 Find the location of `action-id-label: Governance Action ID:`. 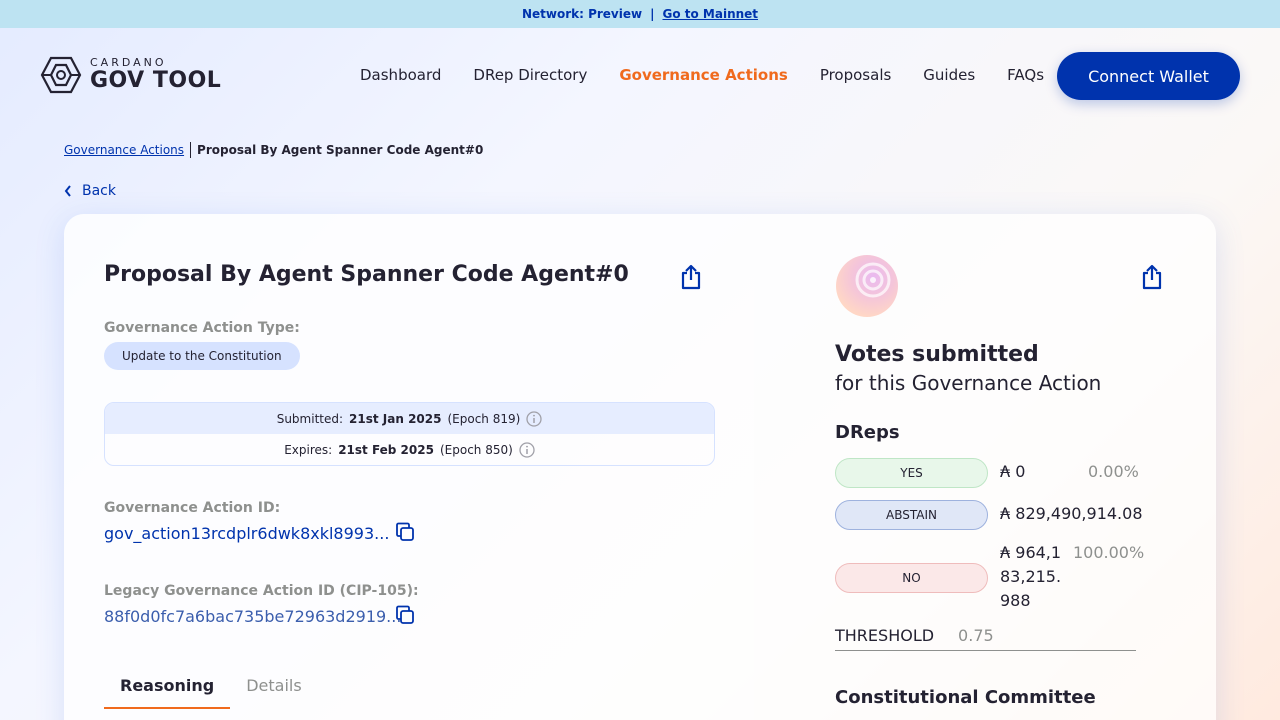

action-id-label: Governance Action ID: is located at coordinates (192, 508).